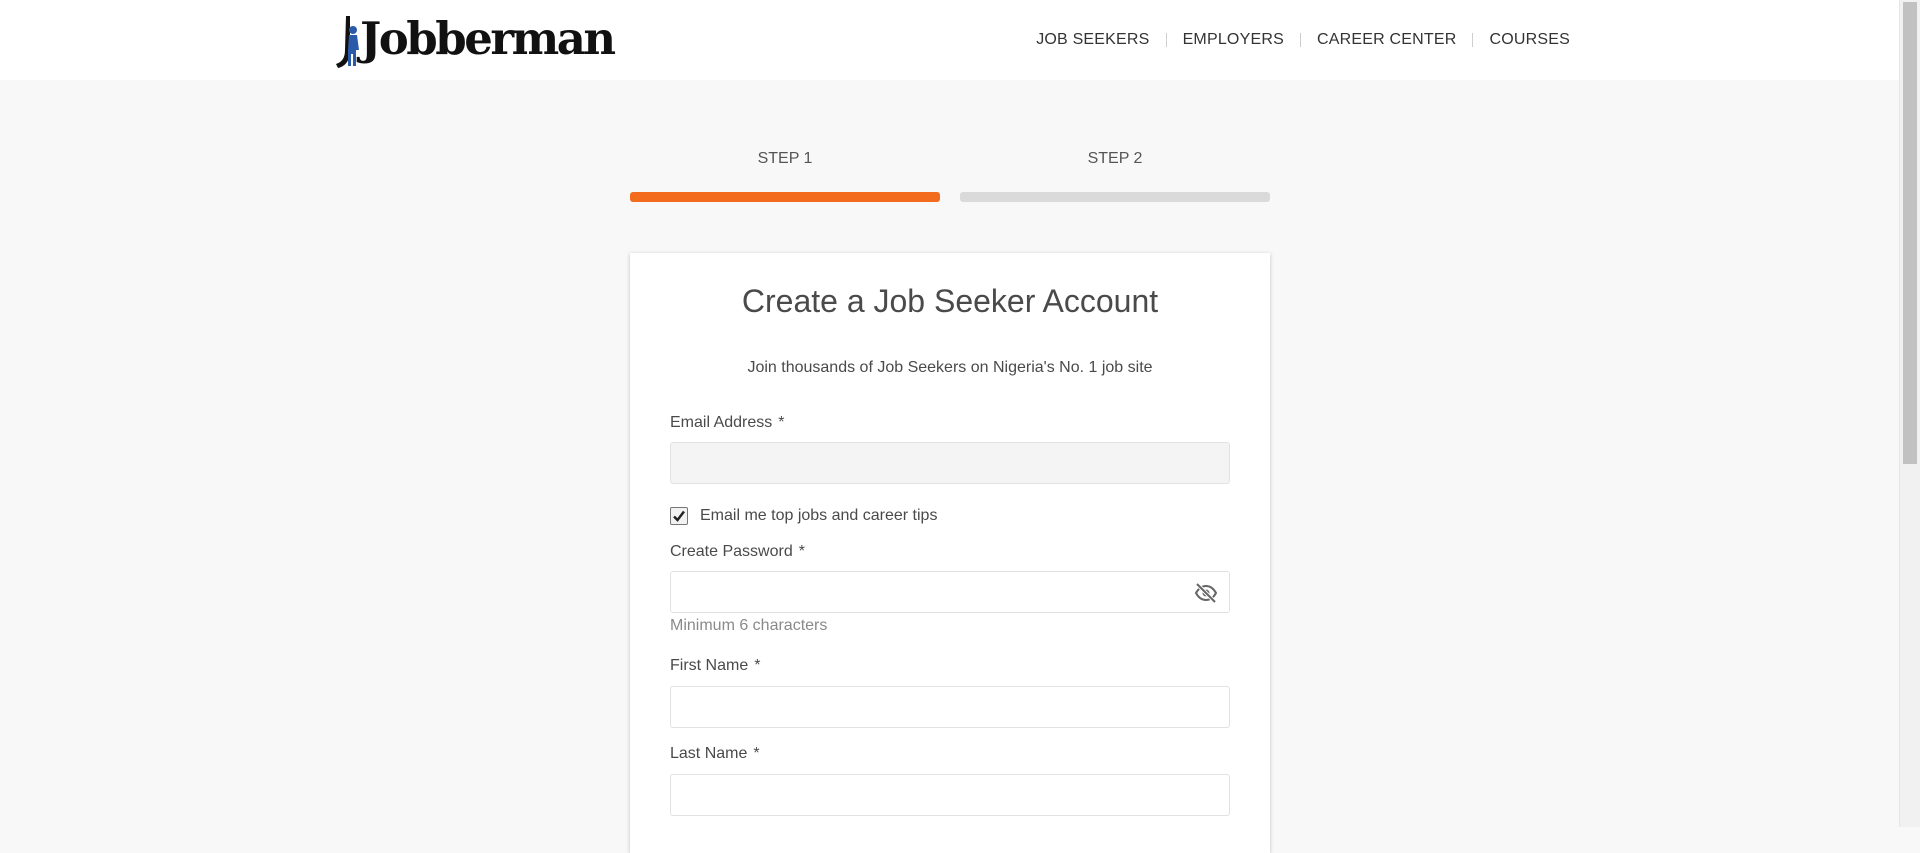  Describe the element at coordinates (709, 753) in the screenshot. I see `last-name-label-text: Last Name` at that location.